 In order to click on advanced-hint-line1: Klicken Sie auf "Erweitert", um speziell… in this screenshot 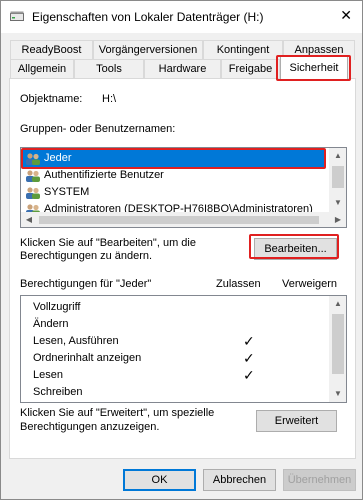, I will do `click(117, 413)`.